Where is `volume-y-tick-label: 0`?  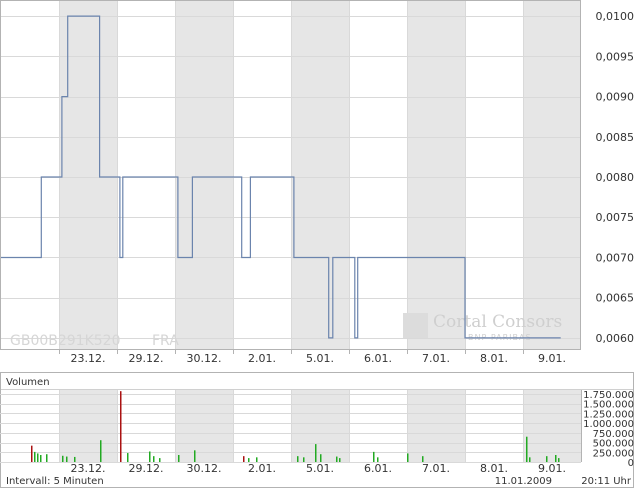
volume-y-tick-label: 0 is located at coordinates (631, 463).